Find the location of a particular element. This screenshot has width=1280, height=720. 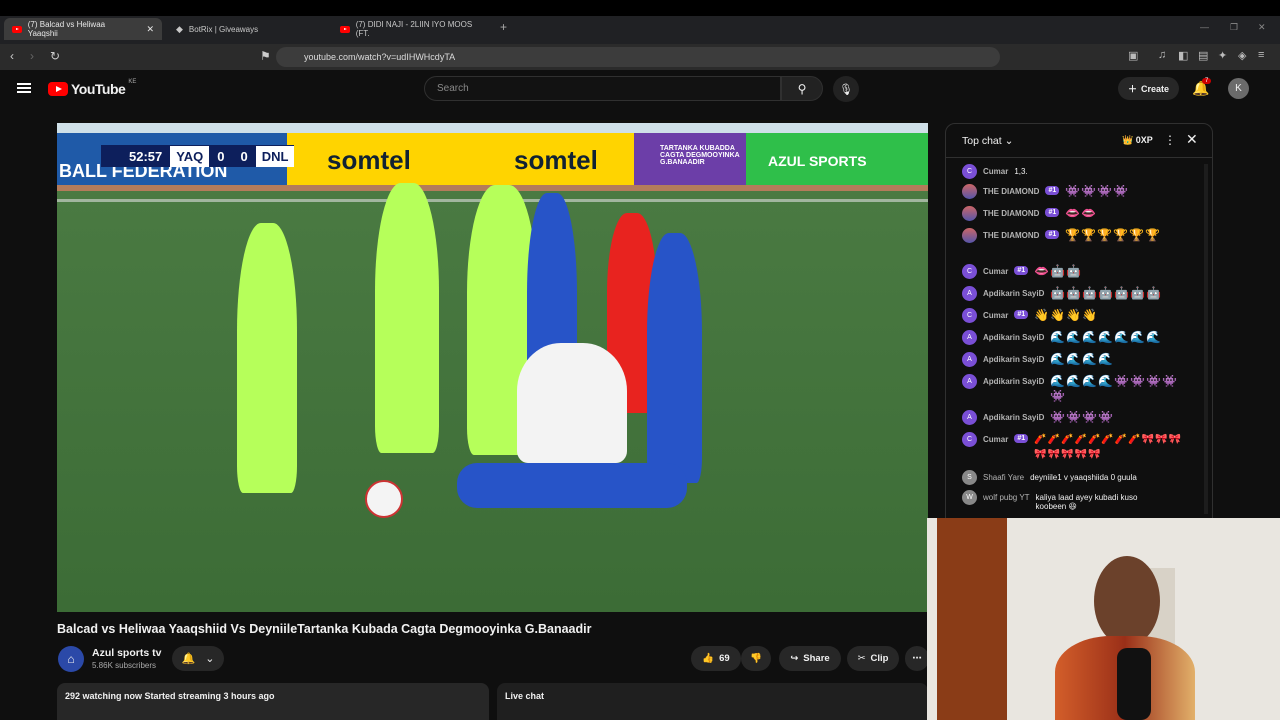

bookmark-icon: ⚑ is located at coordinates (265, 56).